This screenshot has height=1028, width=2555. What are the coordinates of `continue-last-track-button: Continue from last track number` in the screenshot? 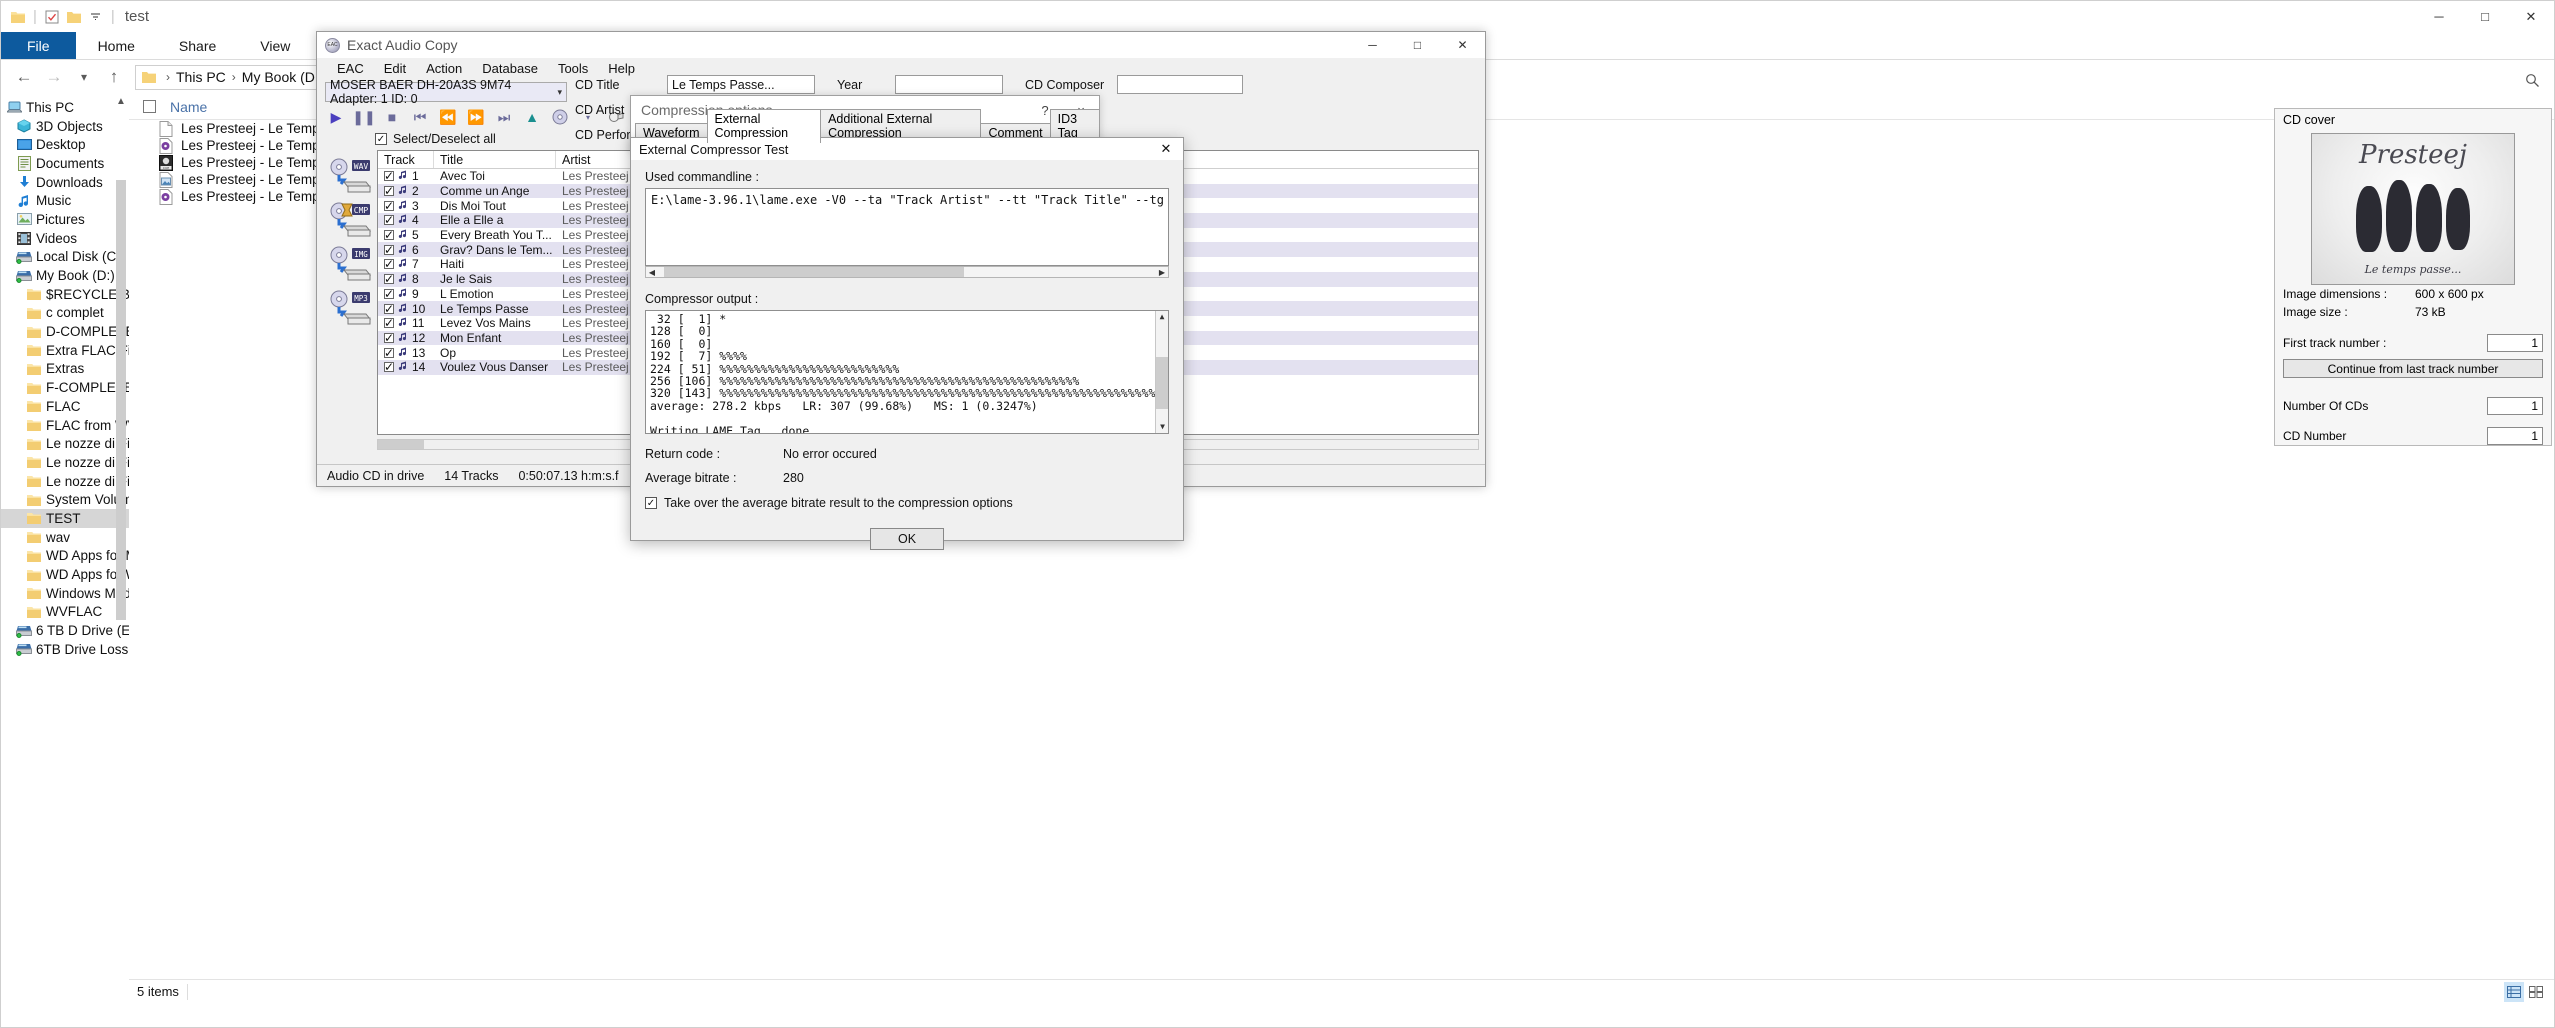 It's located at (2413, 368).